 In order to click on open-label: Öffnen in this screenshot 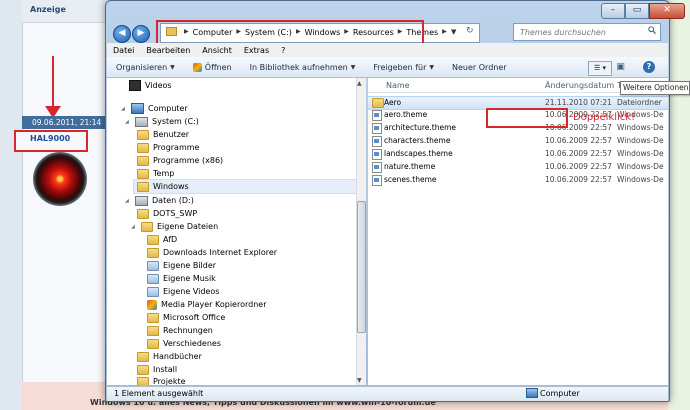, I will do `click(218, 67)`.